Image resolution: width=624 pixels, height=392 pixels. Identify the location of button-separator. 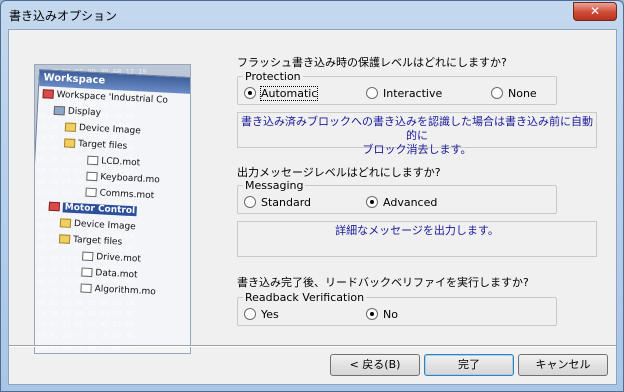
(312, 346).